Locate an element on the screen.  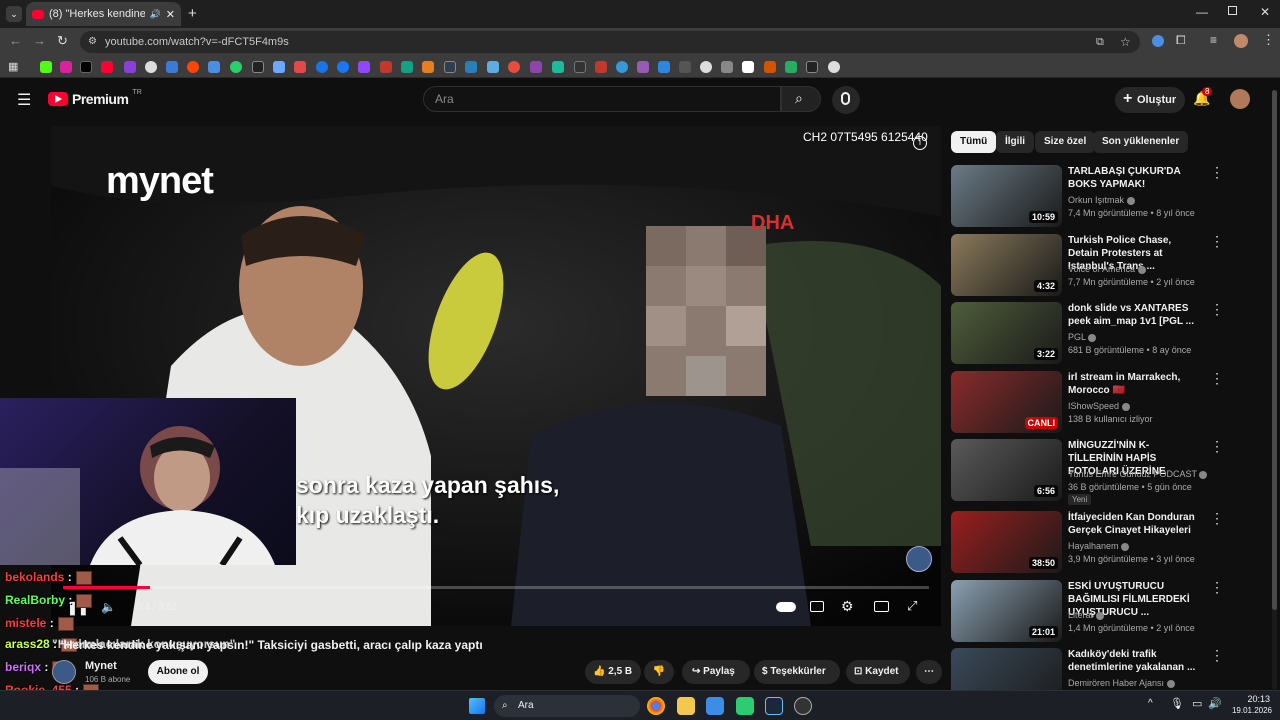
search-input: Ara is located at coordinates (602, 99).